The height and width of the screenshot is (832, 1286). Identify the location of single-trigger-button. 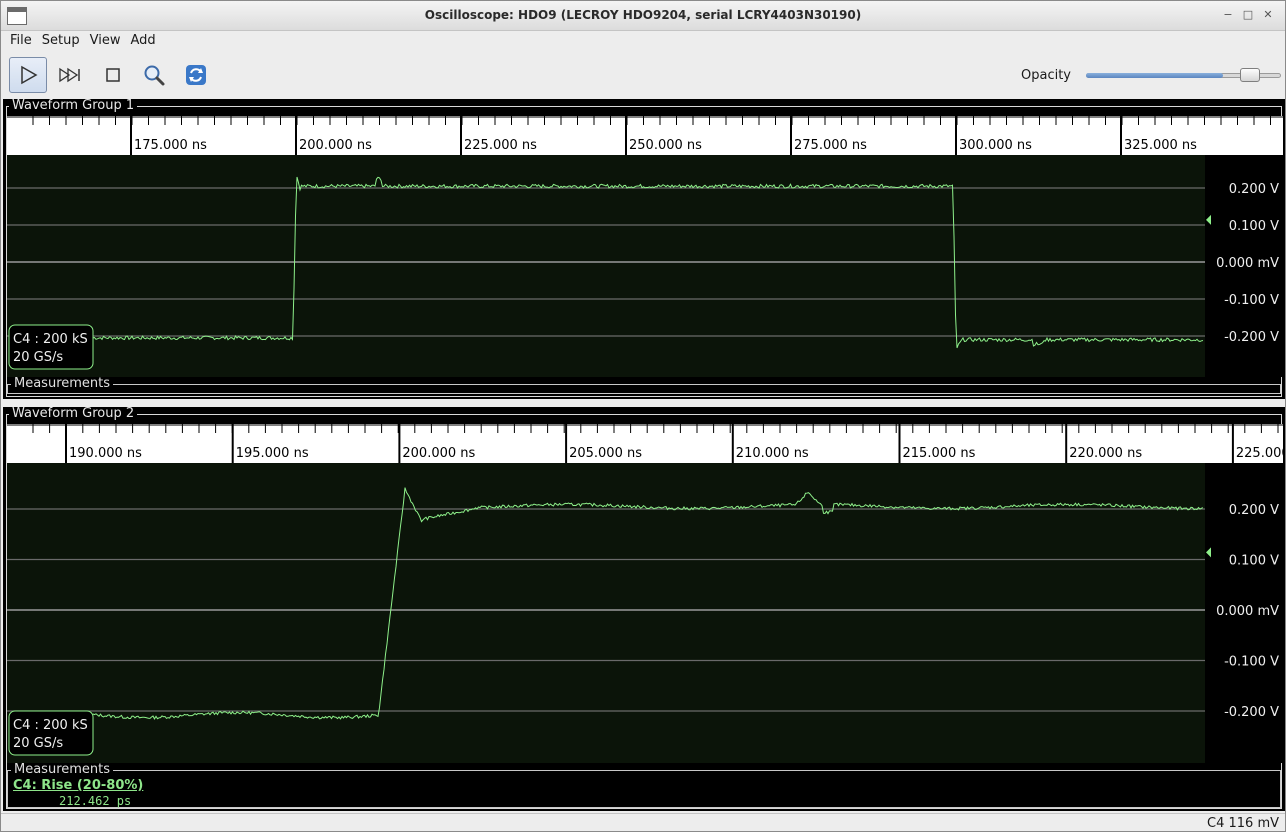
(70, 75).